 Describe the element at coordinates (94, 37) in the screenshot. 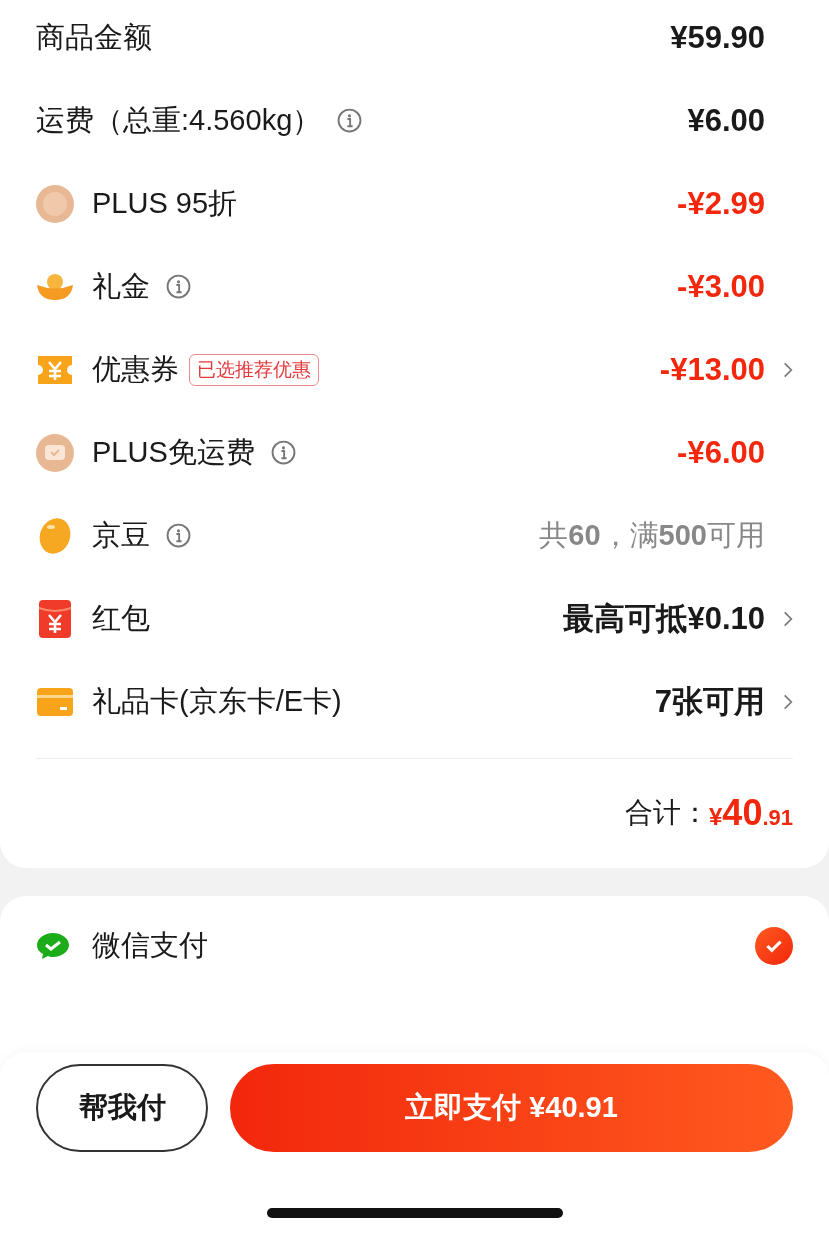

I see `row-label: 商品金额` at that location.